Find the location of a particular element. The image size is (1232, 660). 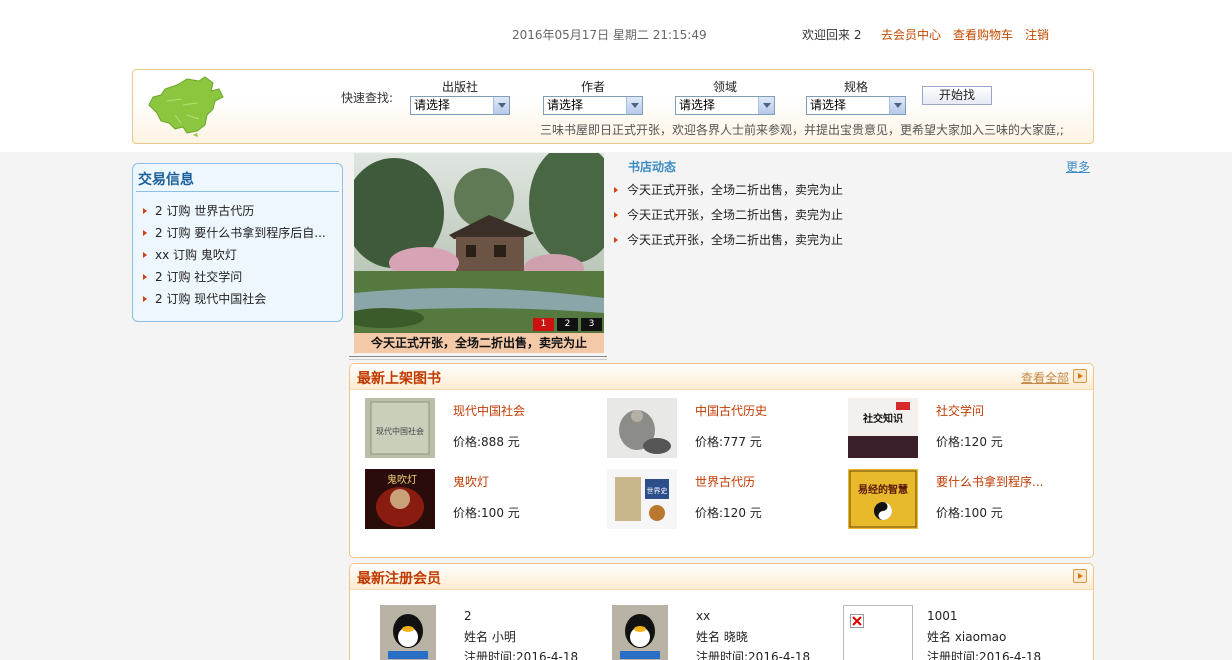

author-select: 请选择 is located at coordinates (593, 105).